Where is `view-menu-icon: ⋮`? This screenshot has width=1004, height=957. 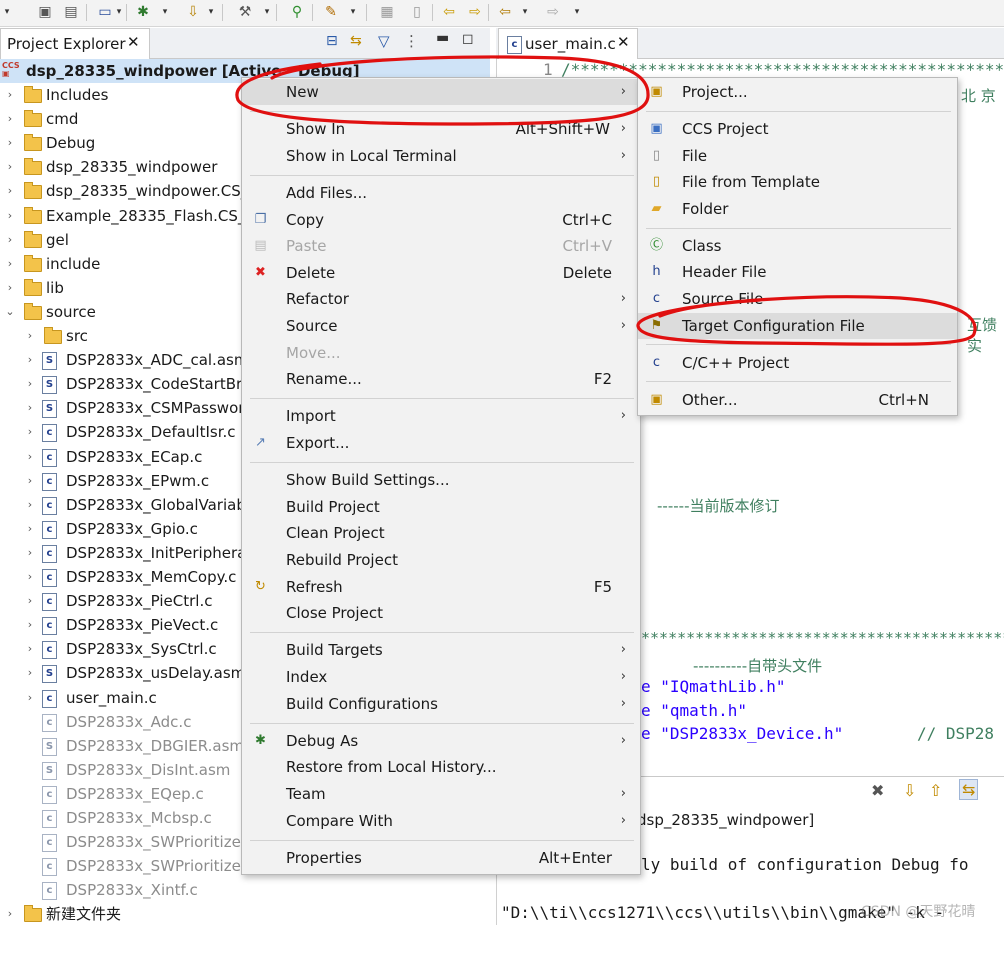 view-menu-icon: ⋮ is located at coordinates (411, 41).